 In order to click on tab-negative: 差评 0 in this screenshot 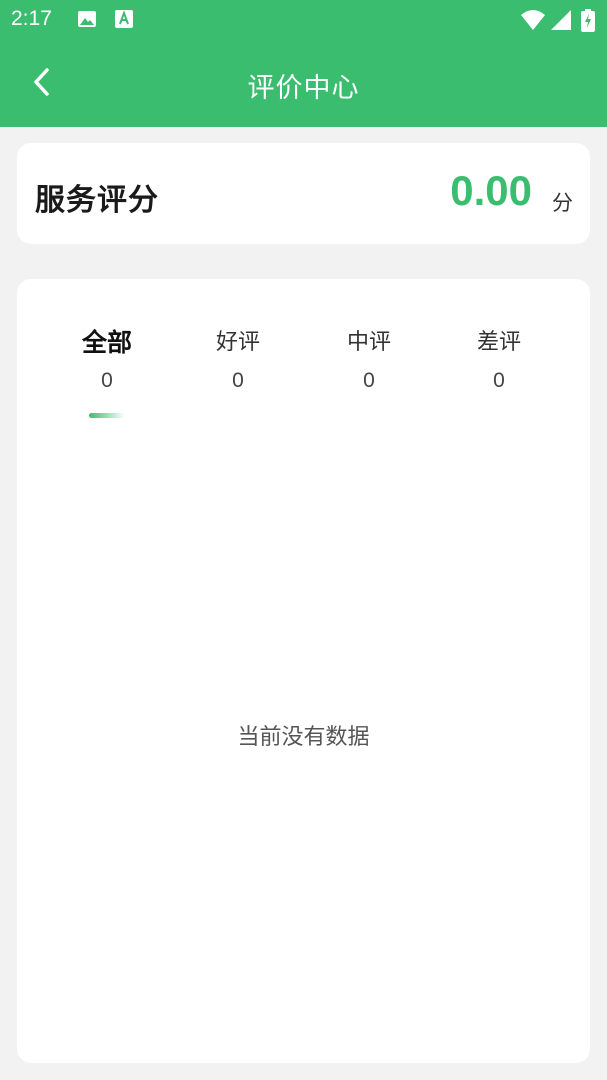, I will do `click(499, 373)`.